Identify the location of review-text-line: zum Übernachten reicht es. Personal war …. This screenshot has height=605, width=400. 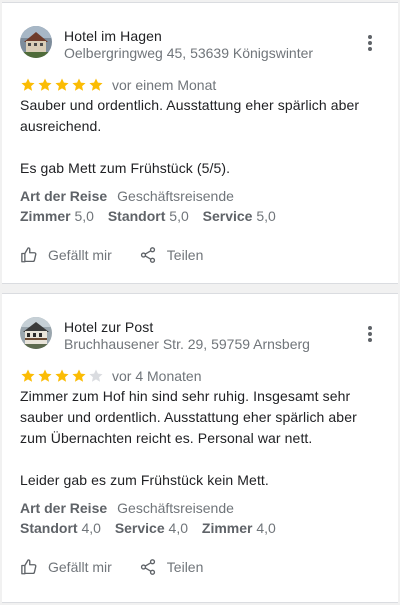
(166, 438).